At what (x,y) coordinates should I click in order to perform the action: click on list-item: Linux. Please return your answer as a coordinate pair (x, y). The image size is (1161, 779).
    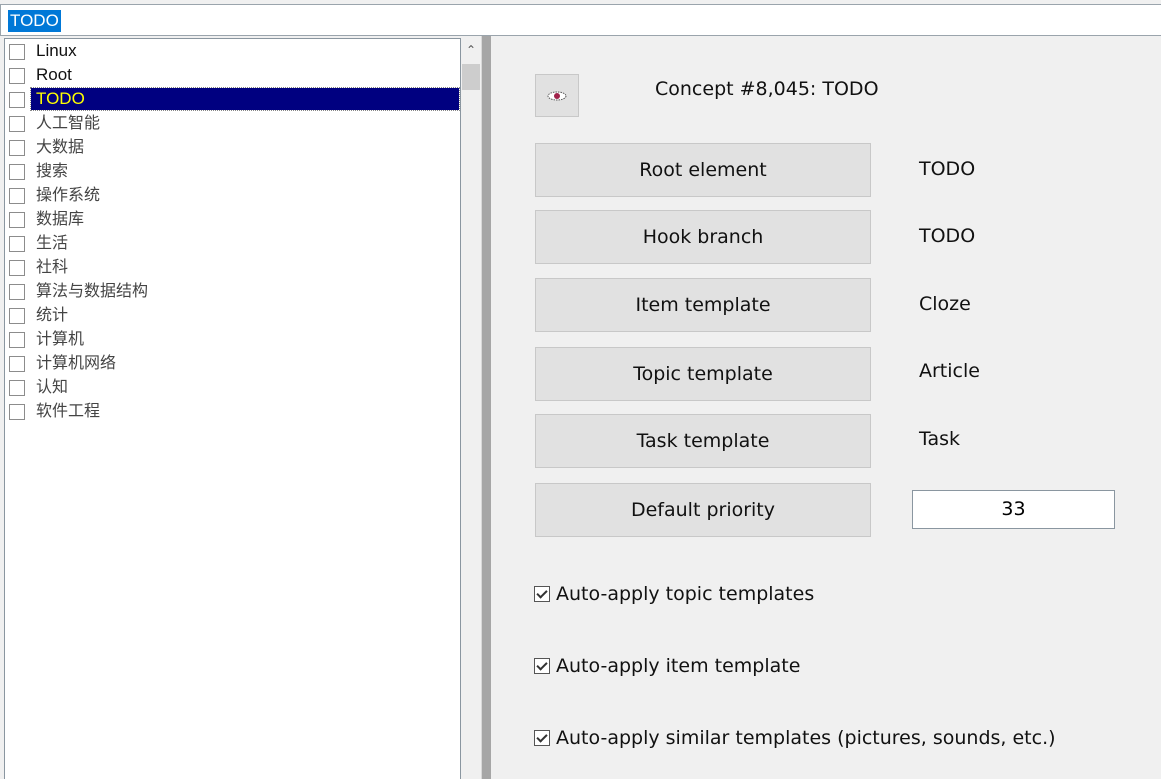
    Looking at the image, I should click on (232, 51).